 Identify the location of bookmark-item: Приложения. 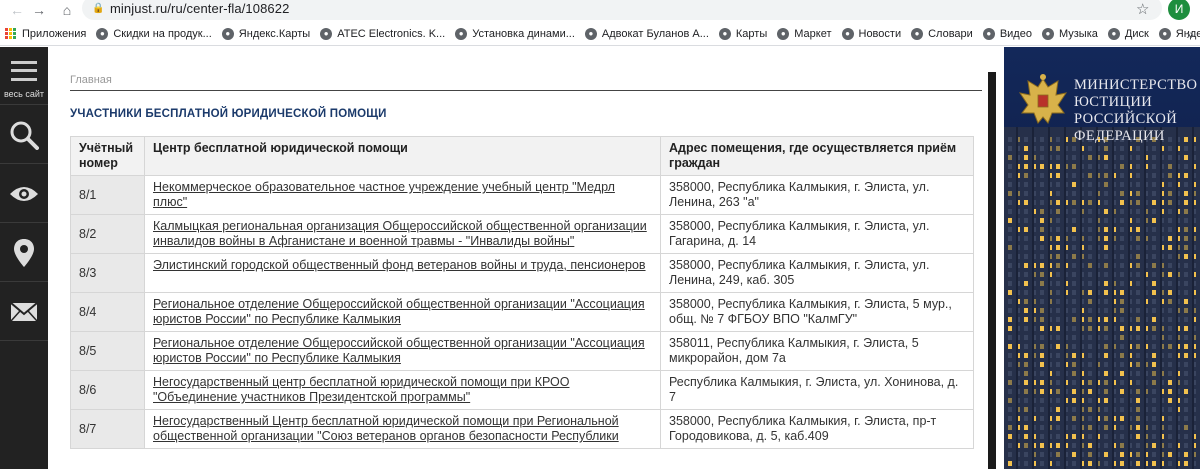
(45, 34).